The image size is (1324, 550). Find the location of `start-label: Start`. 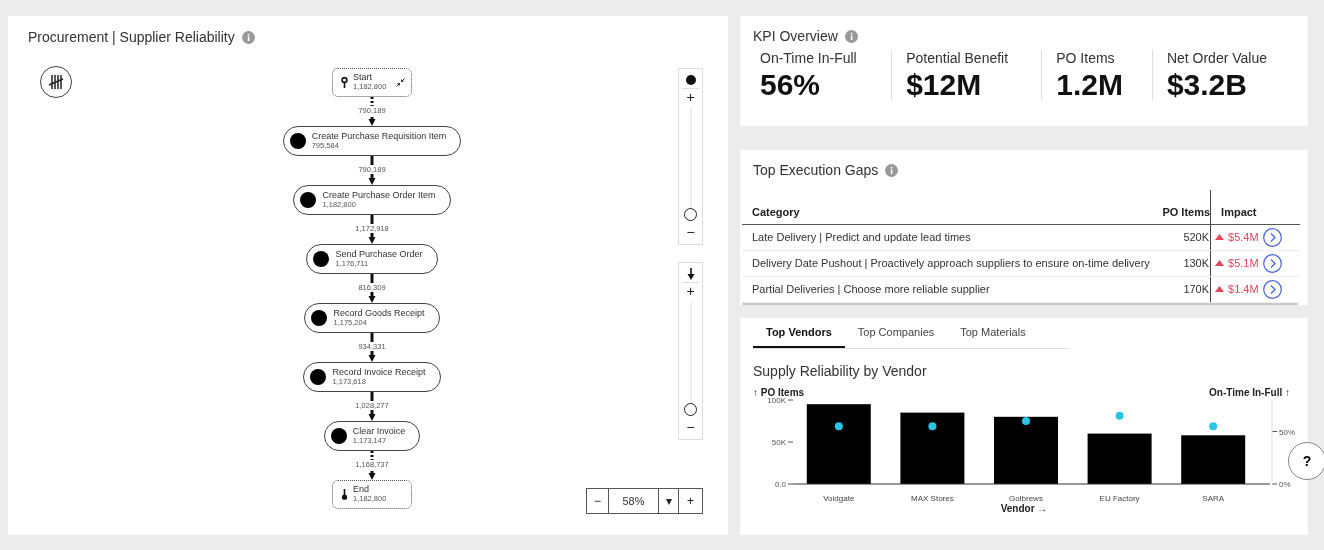

start-label: Start is located at coordinates (363, 78).